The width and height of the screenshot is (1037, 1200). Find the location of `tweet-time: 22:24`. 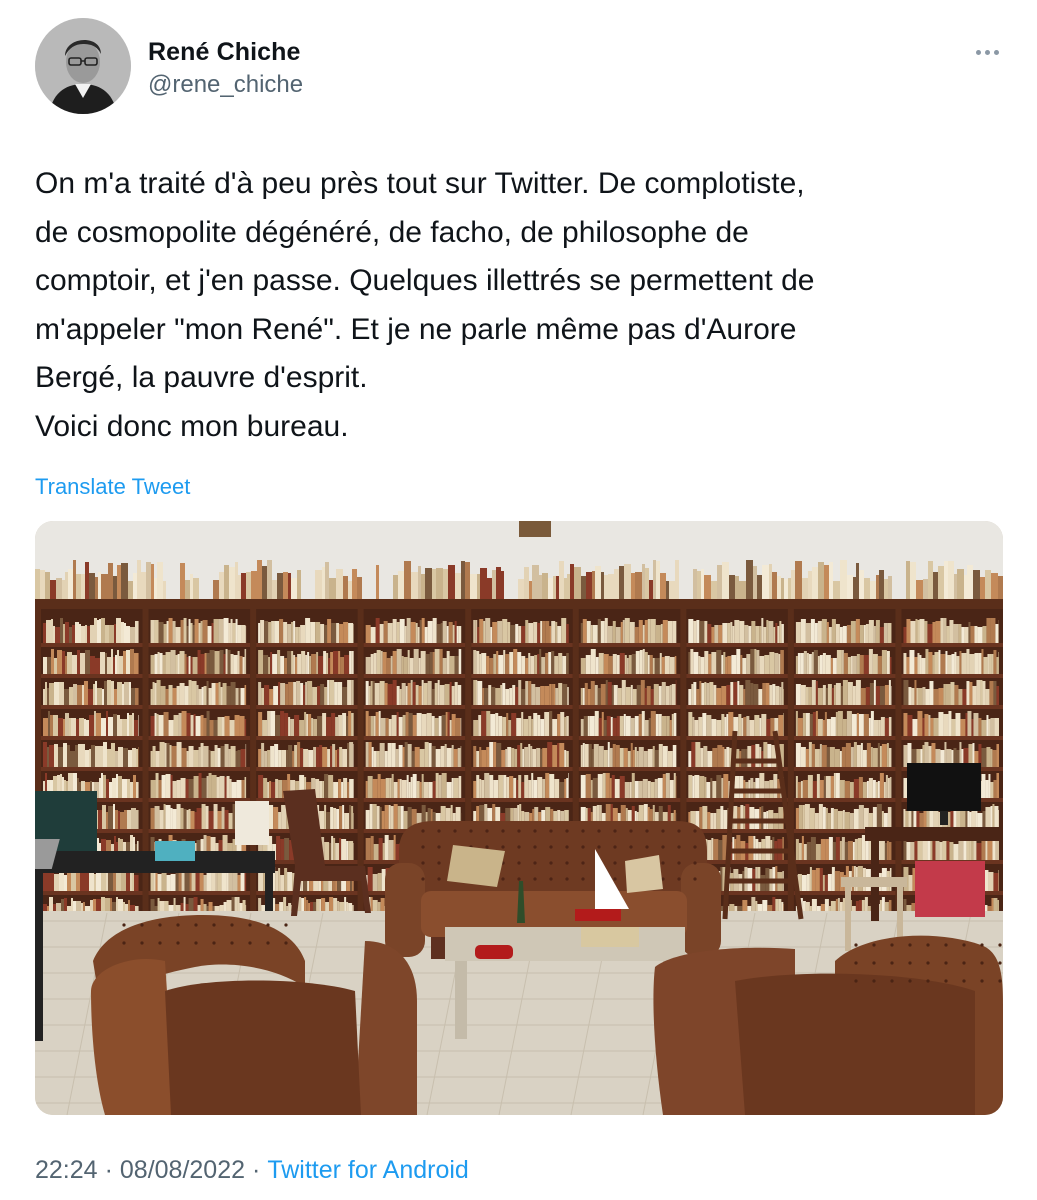

tweet-time: 22:24 is located at coordinates (66, 1170).